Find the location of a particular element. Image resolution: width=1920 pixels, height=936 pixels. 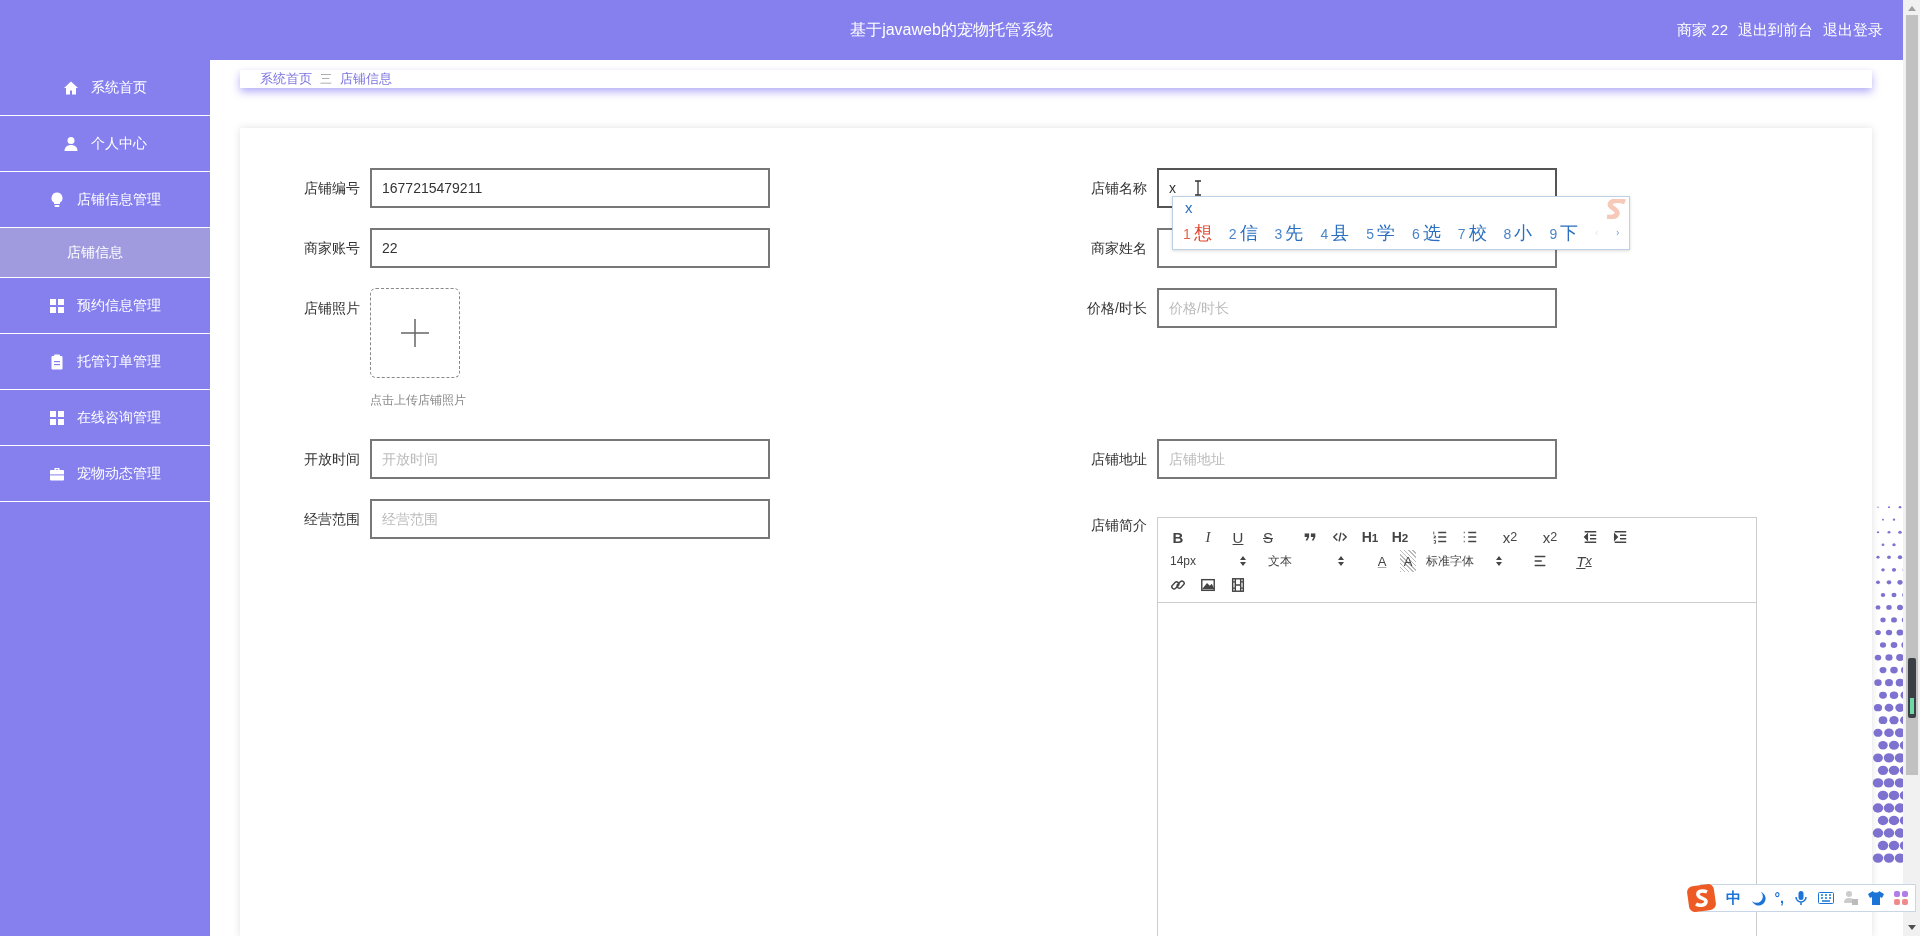

field-label: 商家姓名 is located at coordinates (1118, 248).